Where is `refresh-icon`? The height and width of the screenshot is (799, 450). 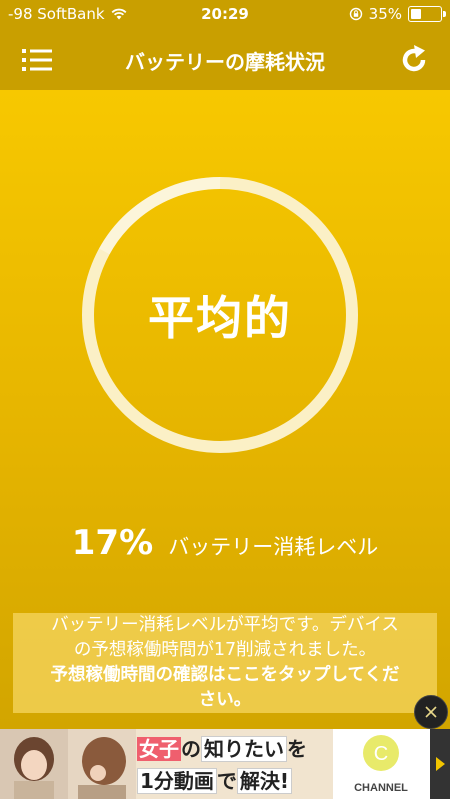 refresh-icon is located at coordinates (414, 58).